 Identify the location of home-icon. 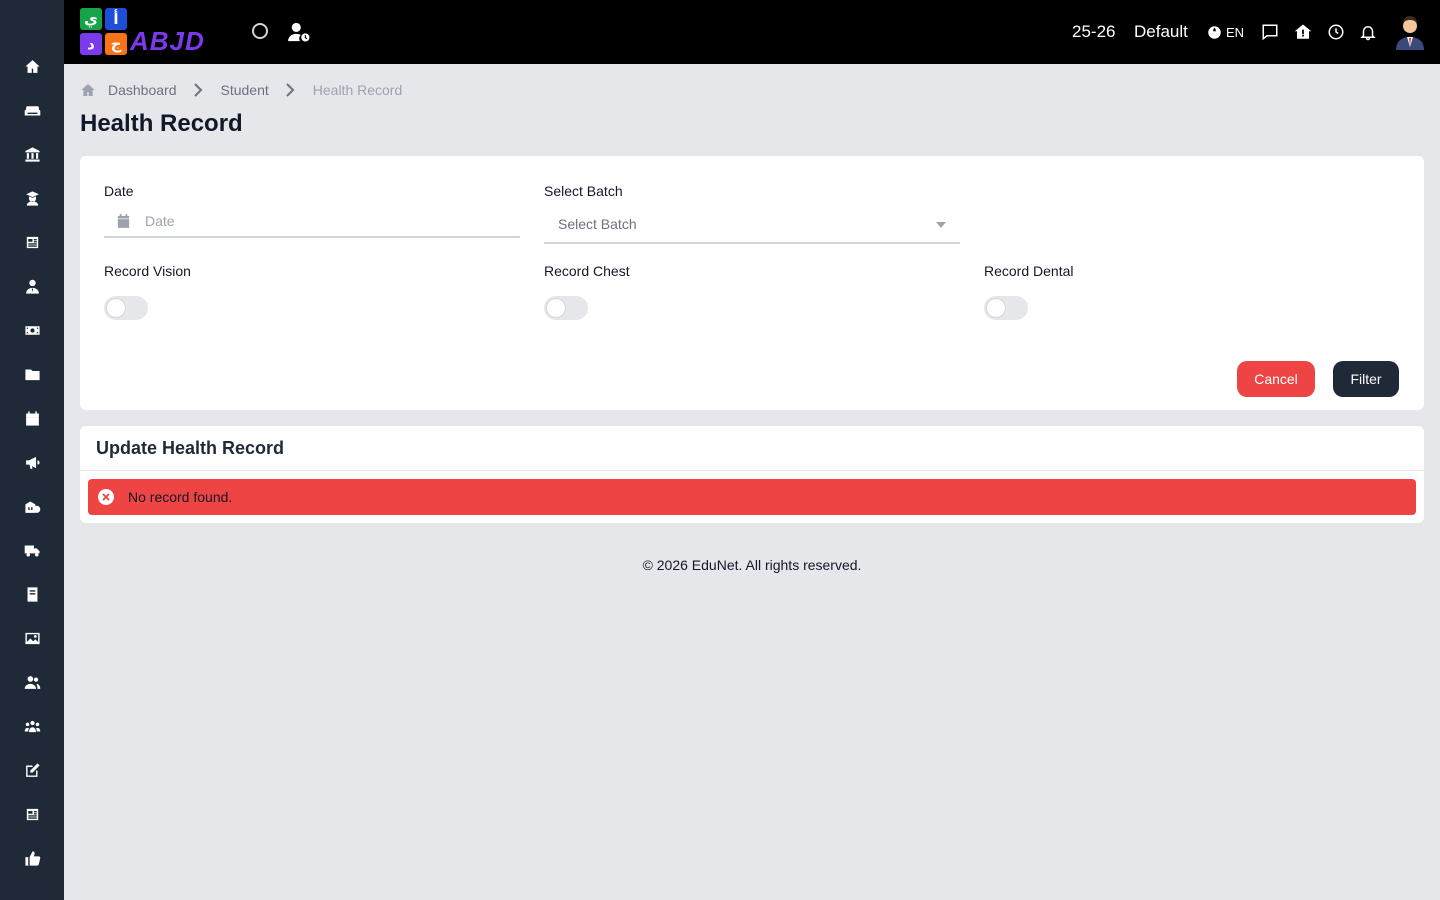
(32, 66).